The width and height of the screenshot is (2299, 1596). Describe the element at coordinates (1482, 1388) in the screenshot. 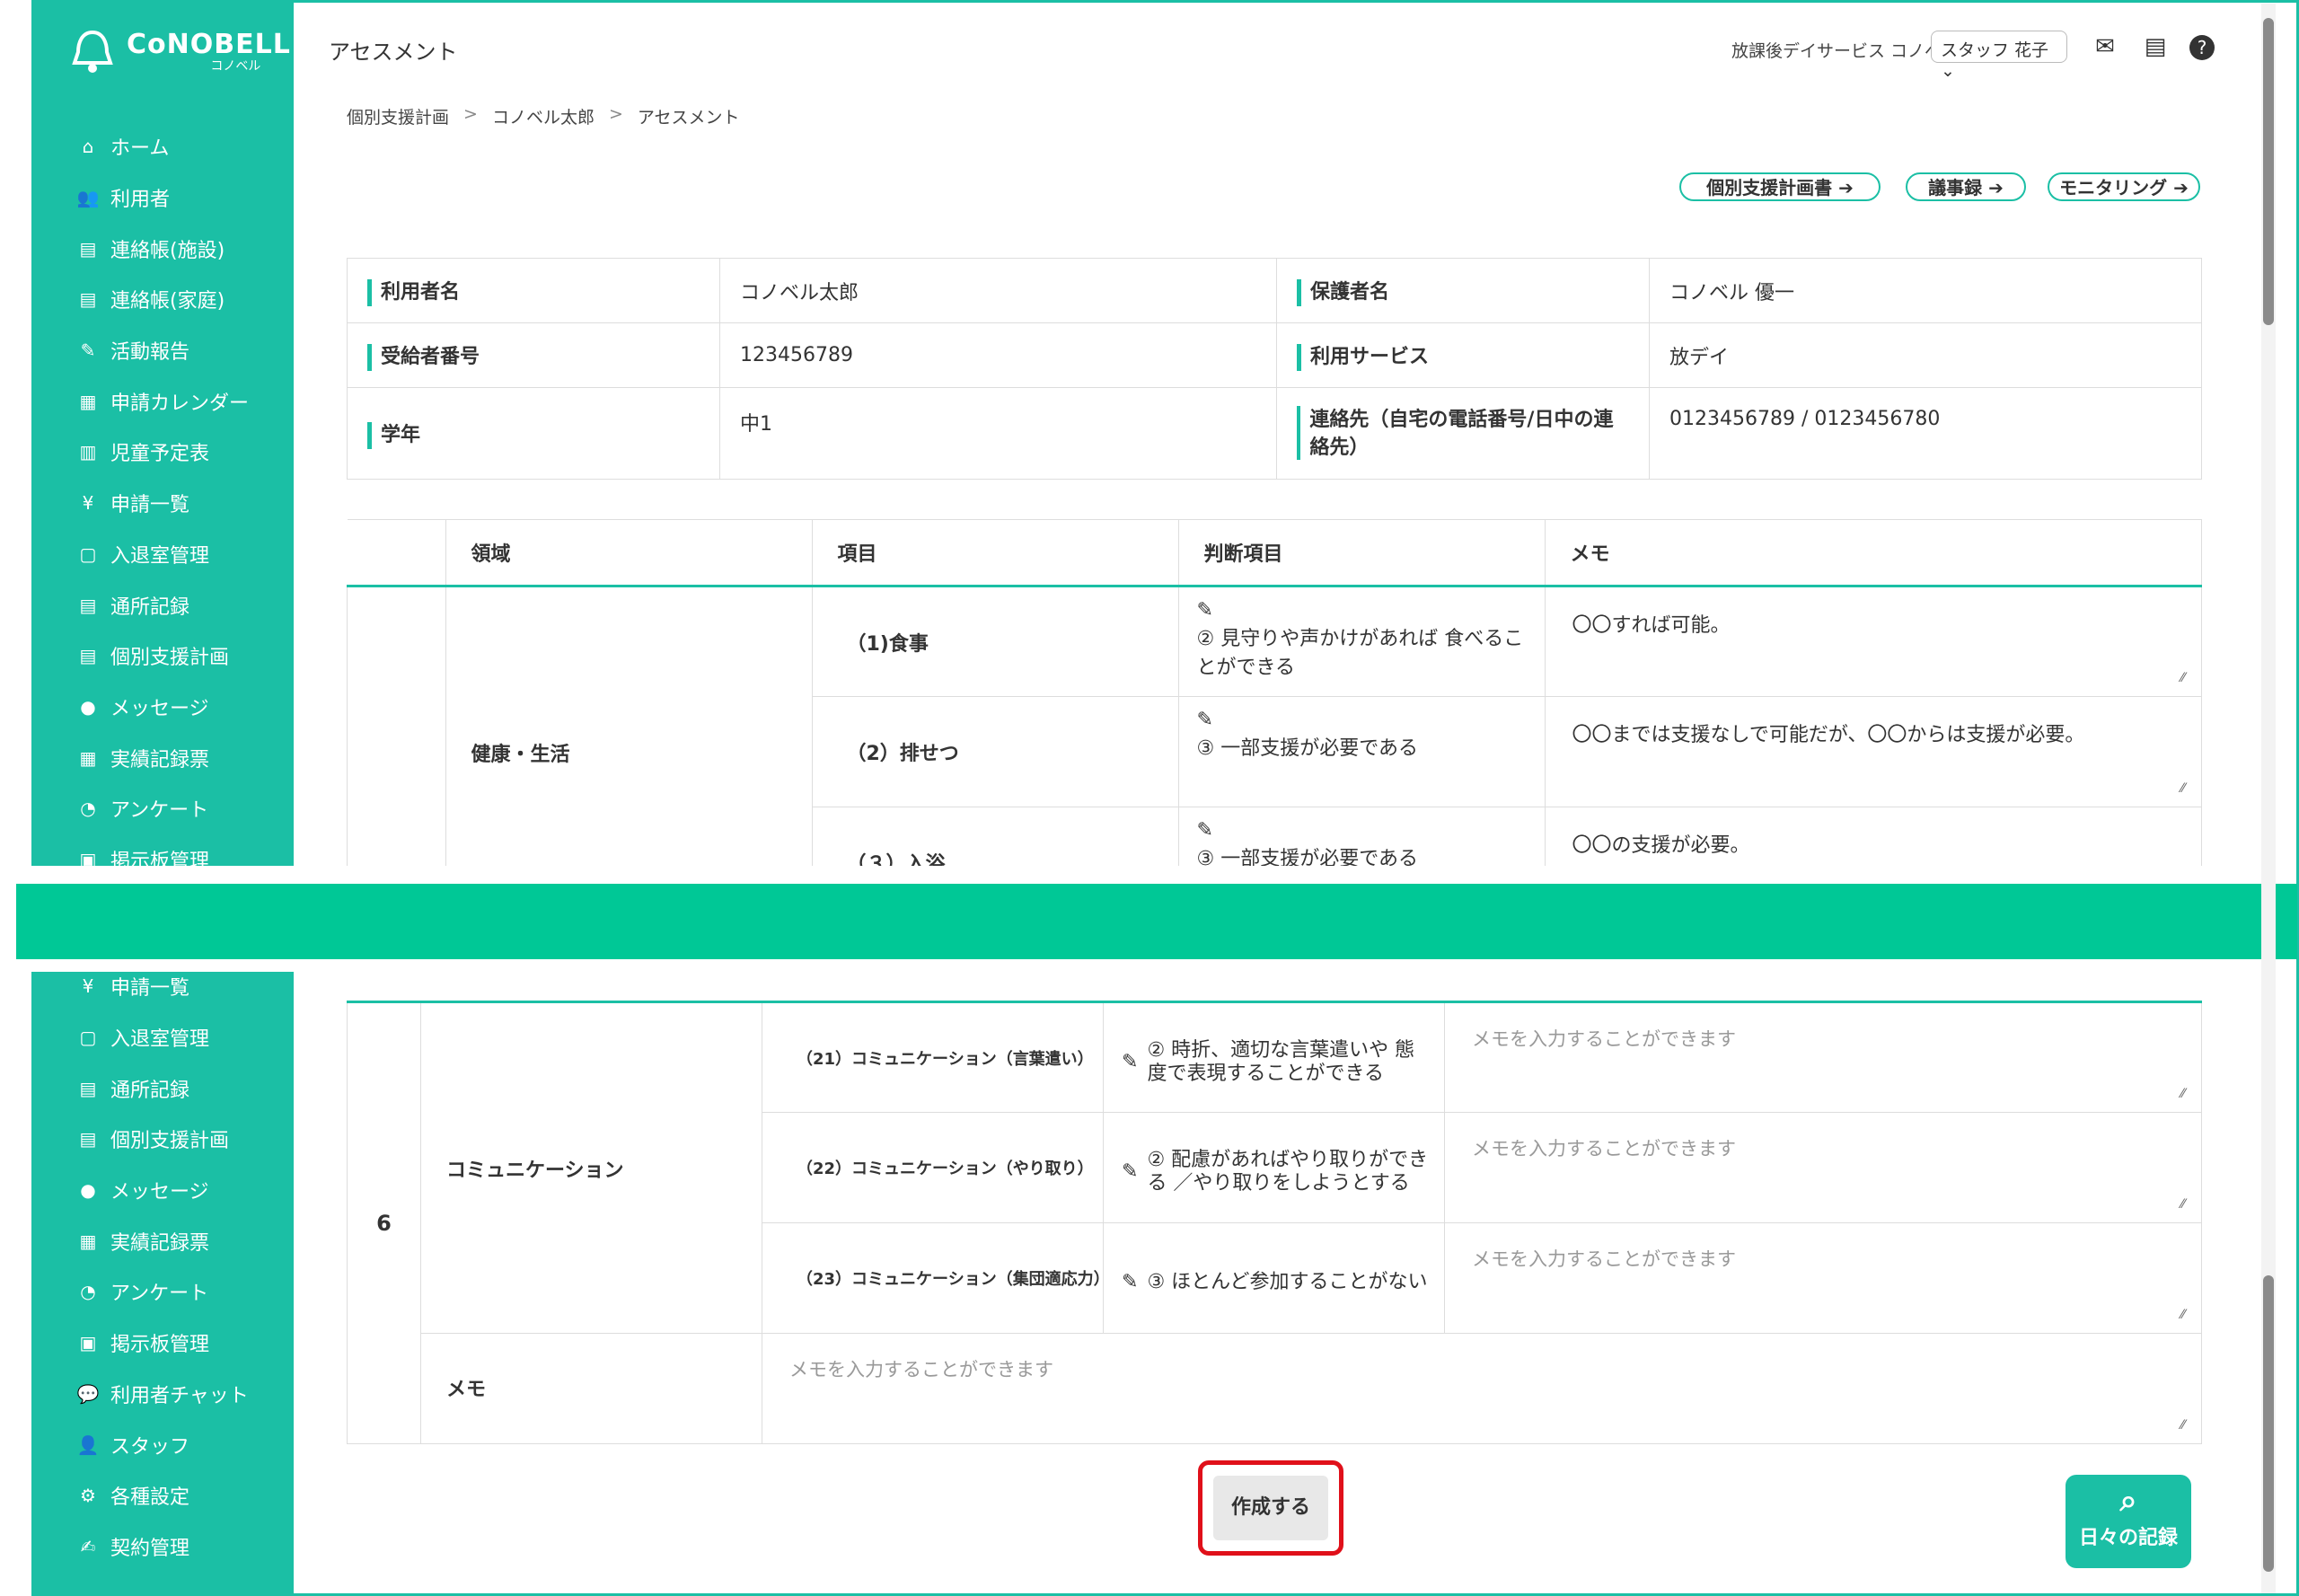

I see `section-memo-textarea: メモを入力することができます ⁄⁄` at that location.